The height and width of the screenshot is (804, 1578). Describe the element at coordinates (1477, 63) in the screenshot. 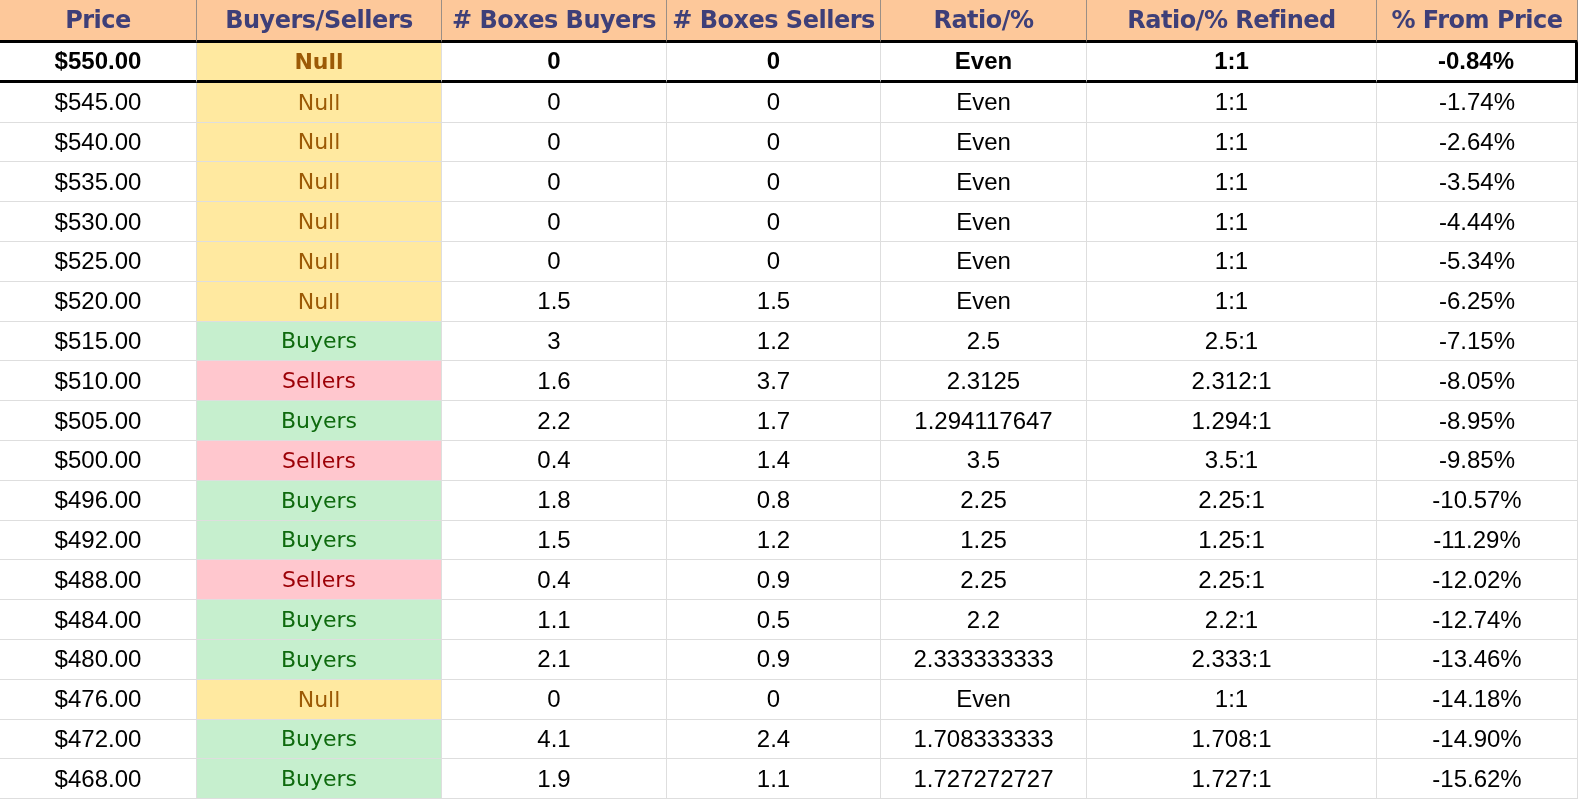

I see `table-cell: -0.84%` at that location.